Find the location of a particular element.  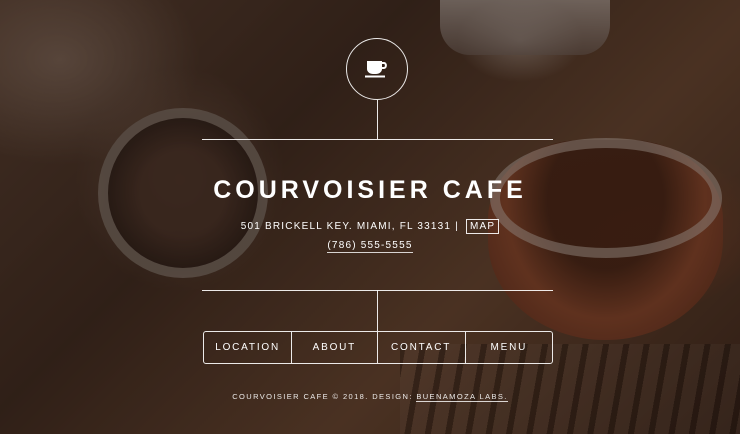

nav-menu: MENU is located at coordinates (509, 347).